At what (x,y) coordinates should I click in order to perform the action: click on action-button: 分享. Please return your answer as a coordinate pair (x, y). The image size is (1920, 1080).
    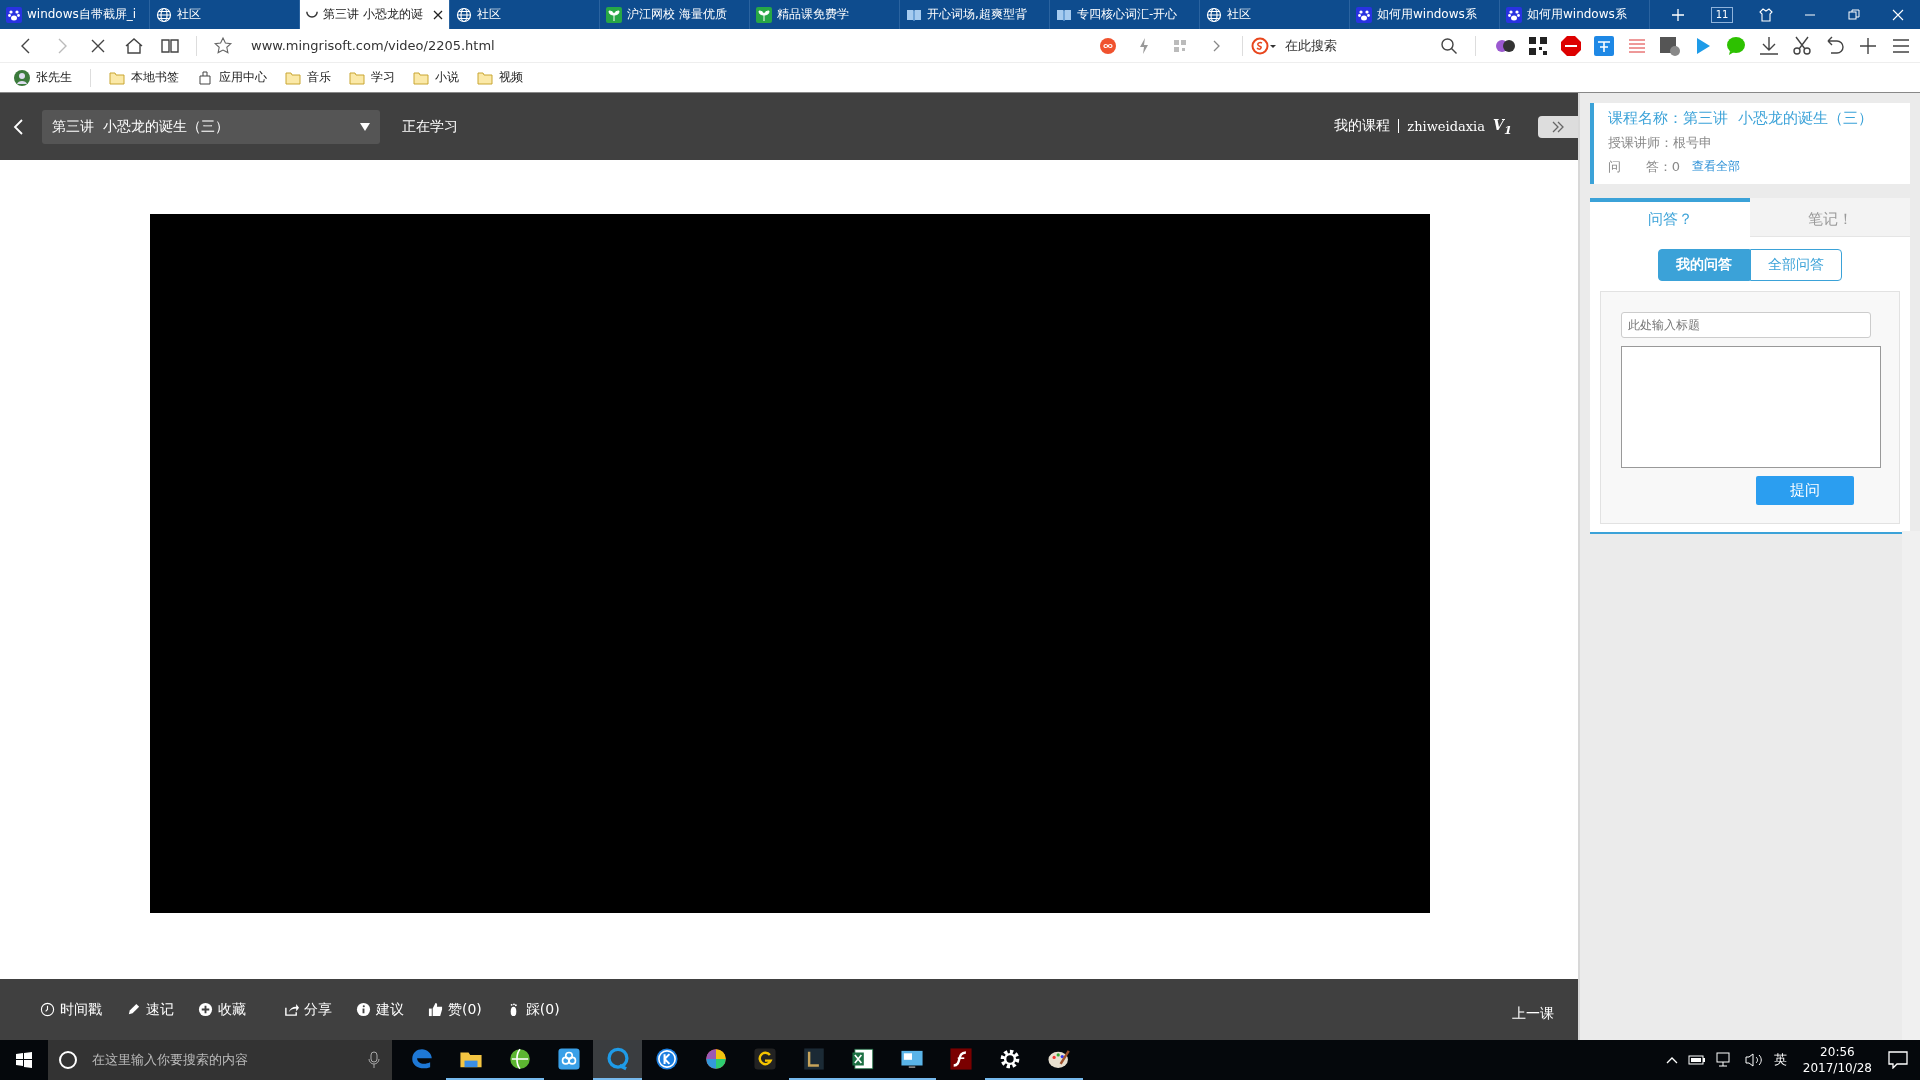
    Looking at the image, I should click on (308, 1009).